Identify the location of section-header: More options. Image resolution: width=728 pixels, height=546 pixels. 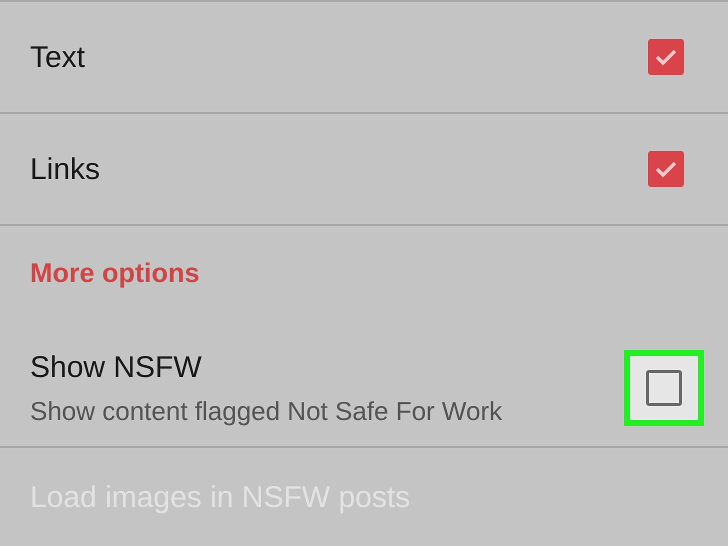
(115, 273).